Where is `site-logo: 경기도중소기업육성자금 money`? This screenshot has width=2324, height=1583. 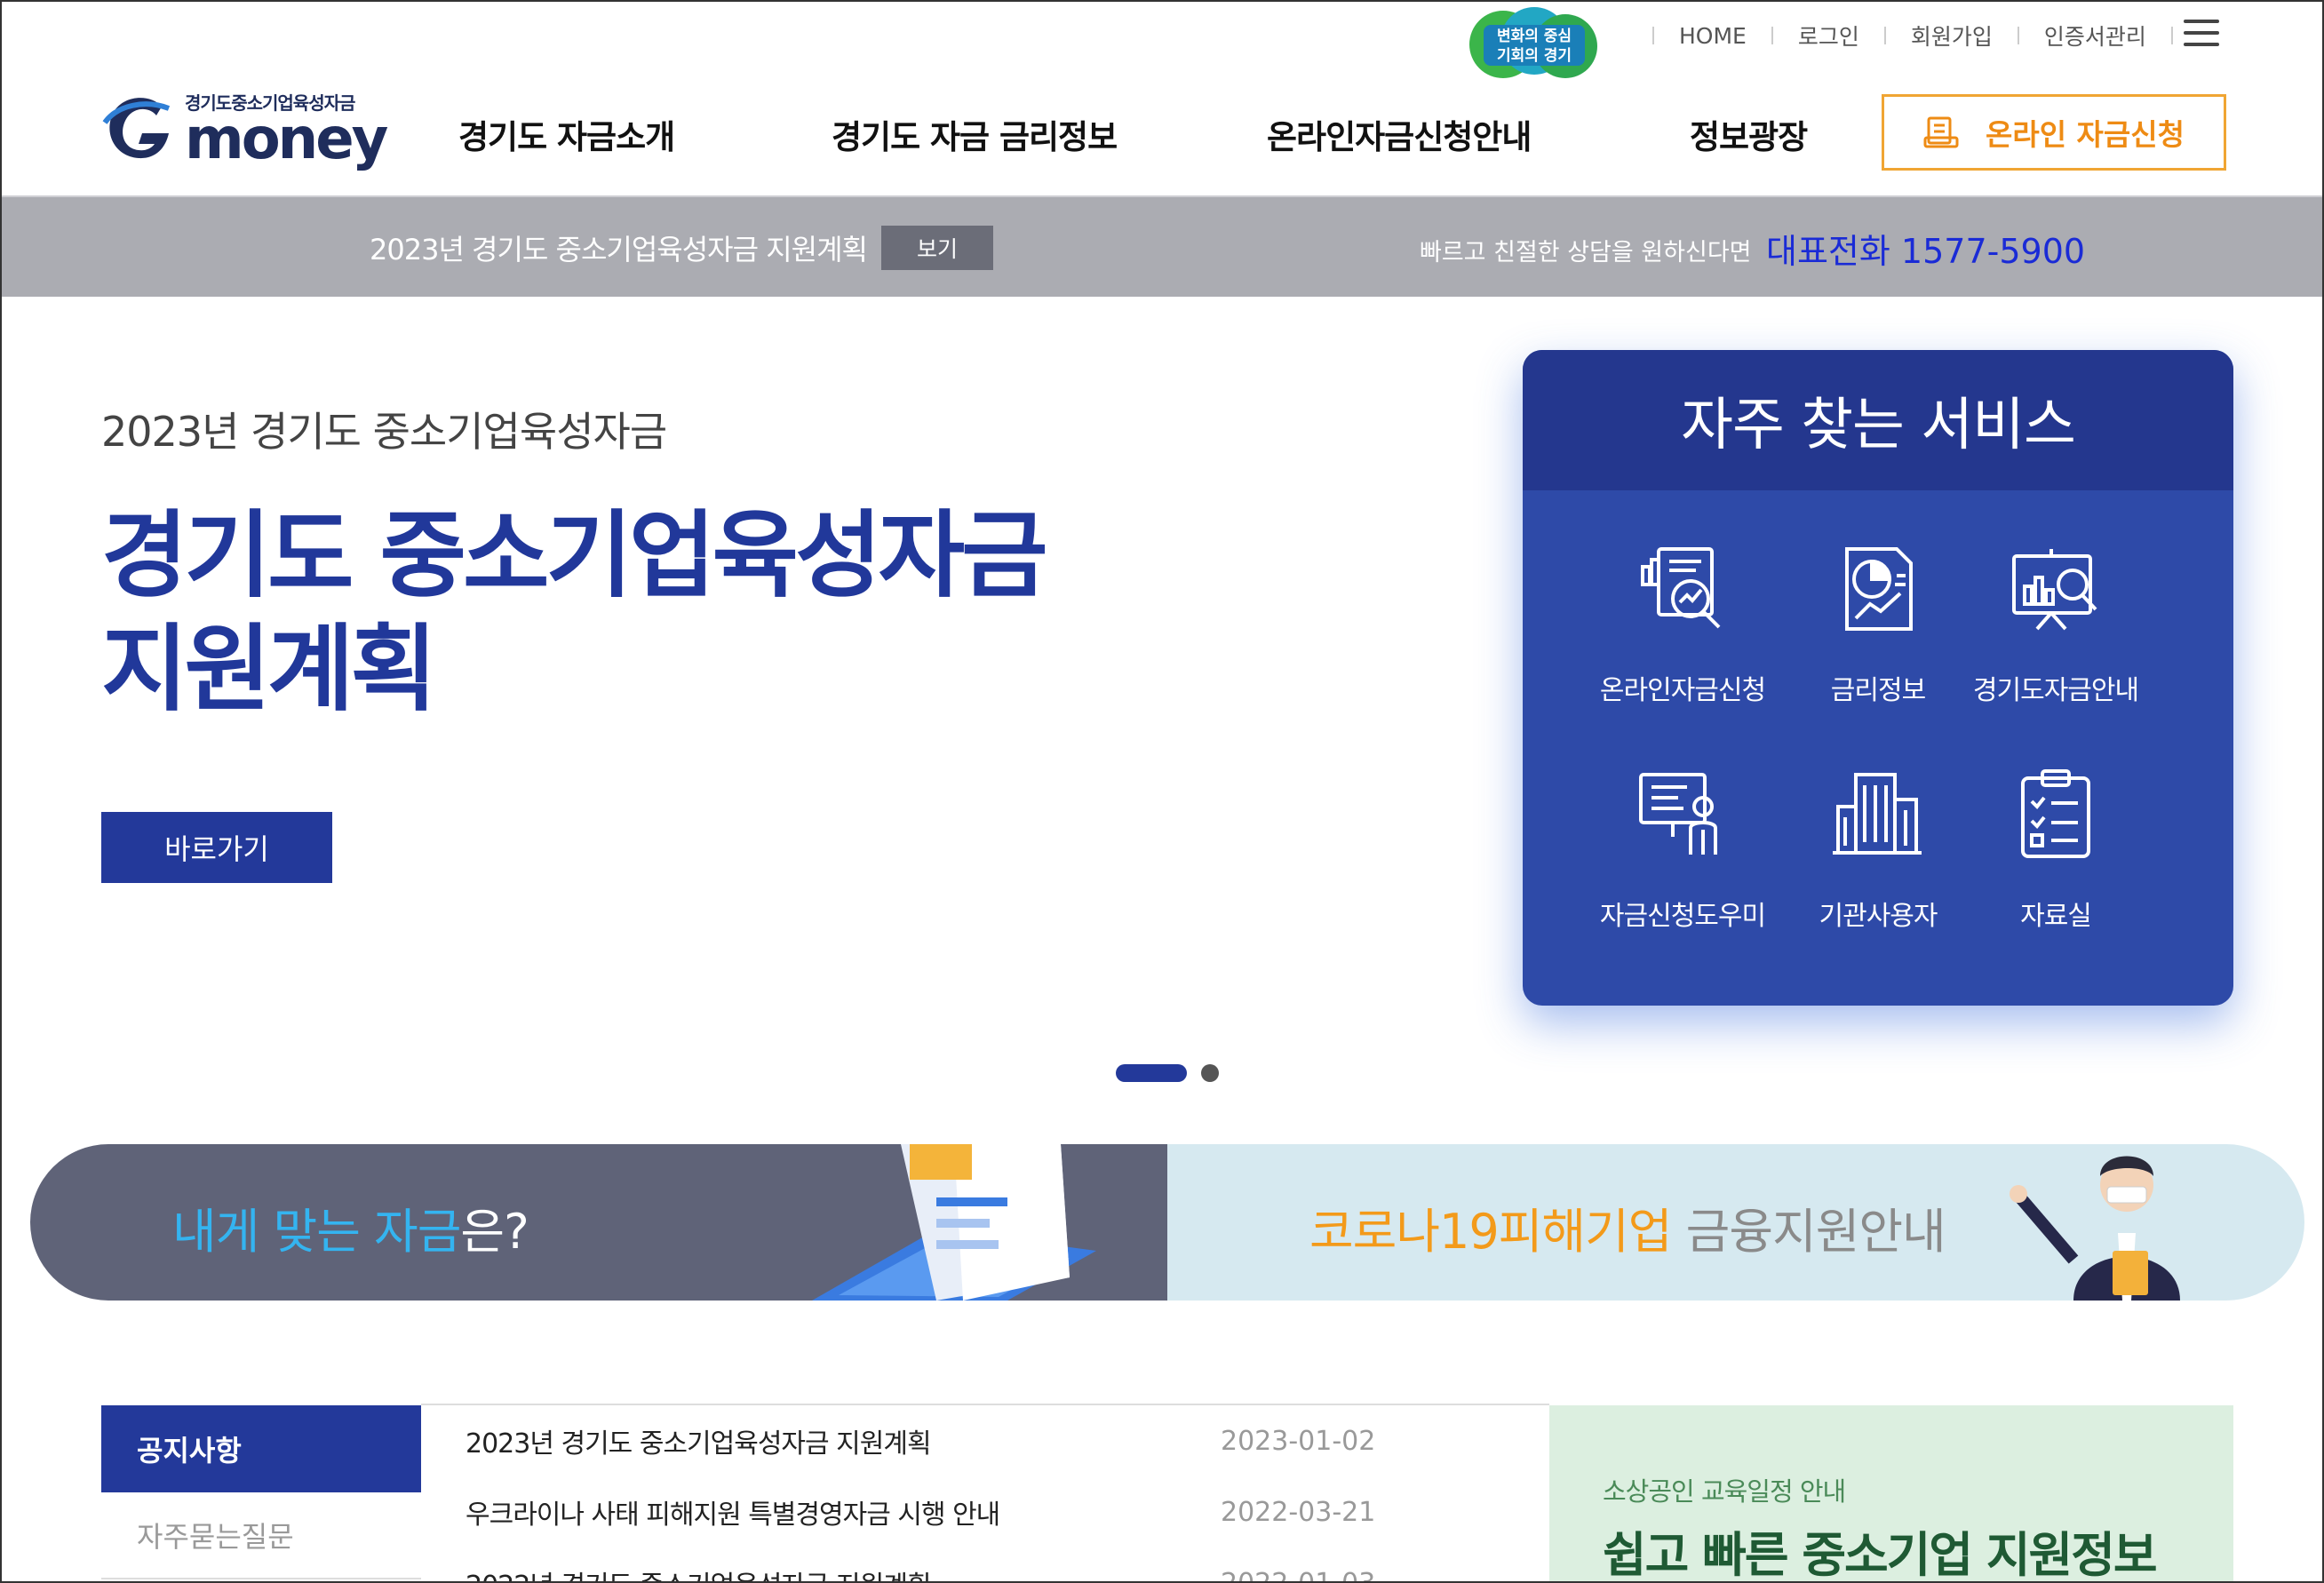
site-logo: 경기도중소기업육성자금 money is located at coordinates (243, 128).